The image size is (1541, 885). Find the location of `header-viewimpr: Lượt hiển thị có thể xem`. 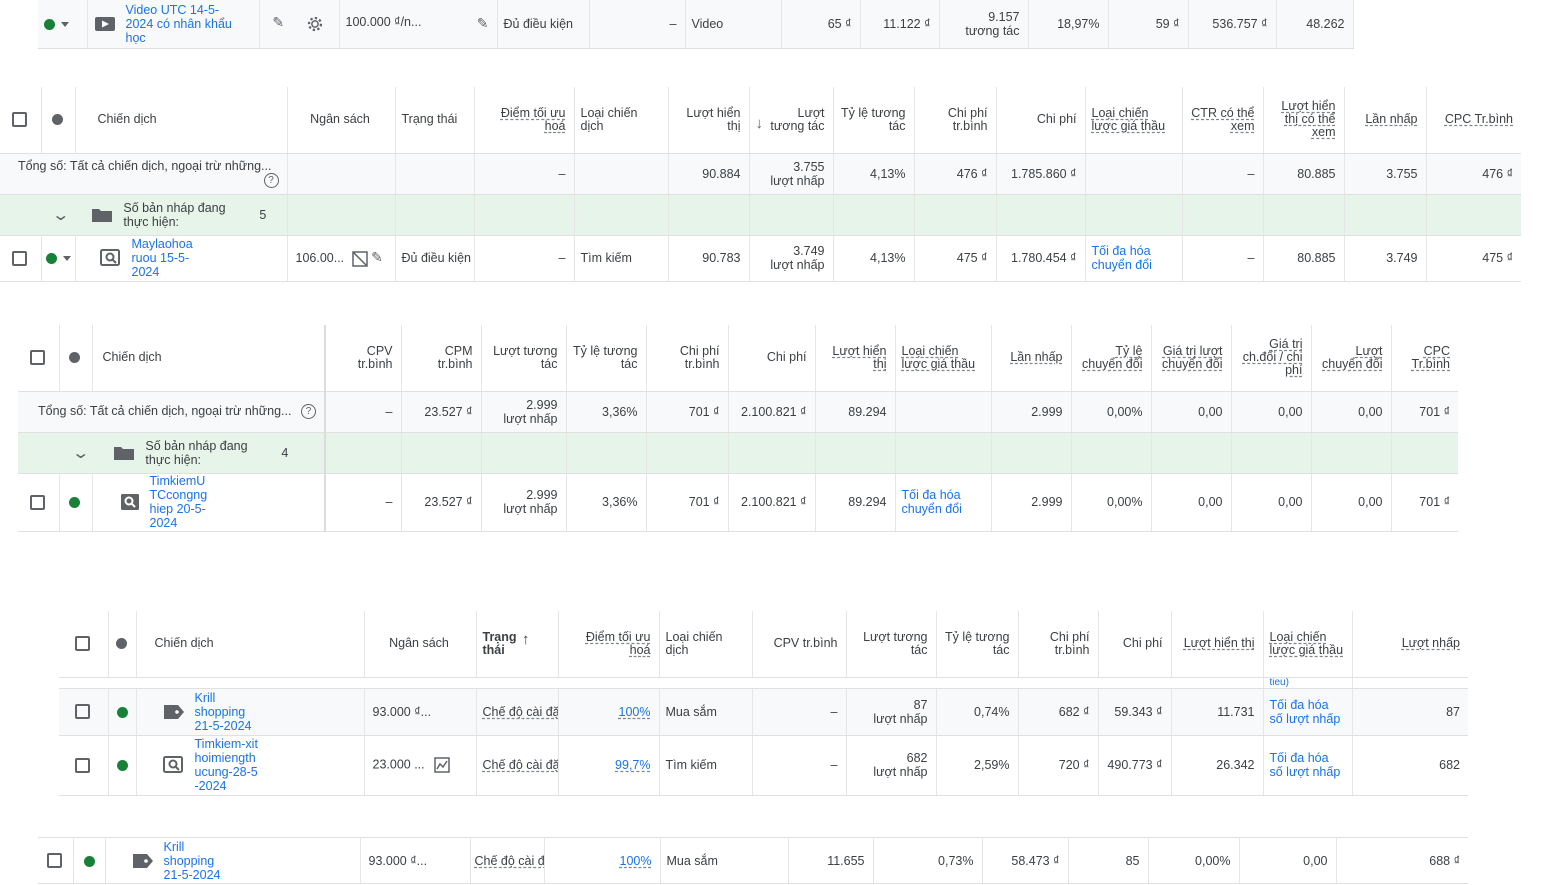

header-viewimpr: Lượt hiển thị có thể xem is located at coordinates (1304, 120).